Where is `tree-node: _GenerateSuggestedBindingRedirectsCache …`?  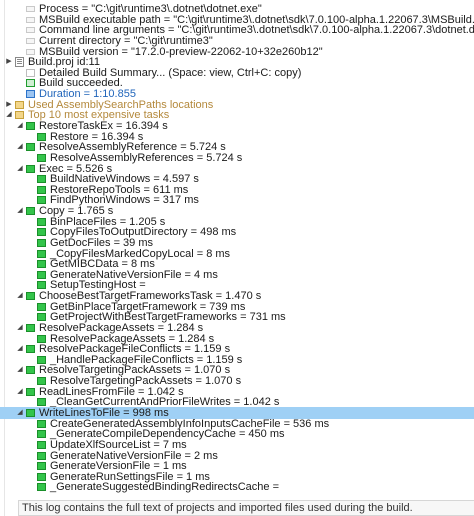
tree-node: _GenerateSuggestedBindingRedirectsCache … is located at coordinates (237, 487).